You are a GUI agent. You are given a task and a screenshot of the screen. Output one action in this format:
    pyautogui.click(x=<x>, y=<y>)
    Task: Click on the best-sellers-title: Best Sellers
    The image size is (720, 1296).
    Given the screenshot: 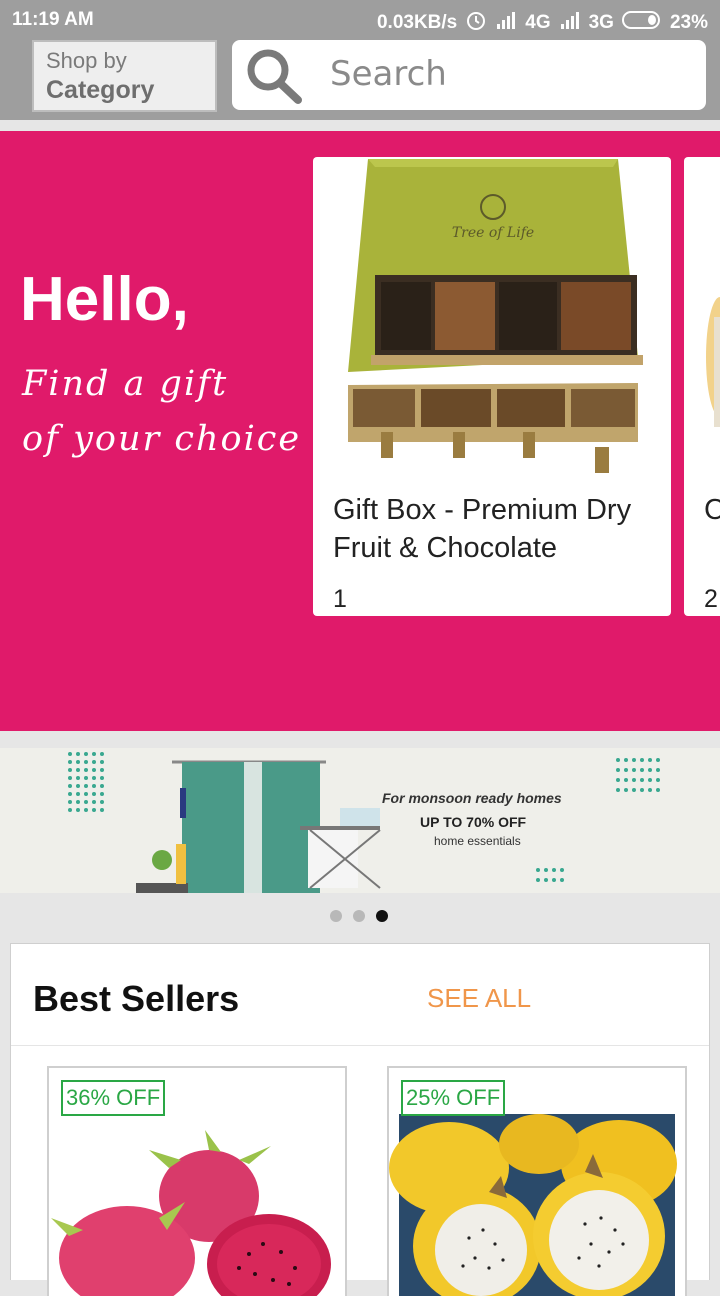 What is the action you would take?
    pyautogui.click(x=136, y=998)
    